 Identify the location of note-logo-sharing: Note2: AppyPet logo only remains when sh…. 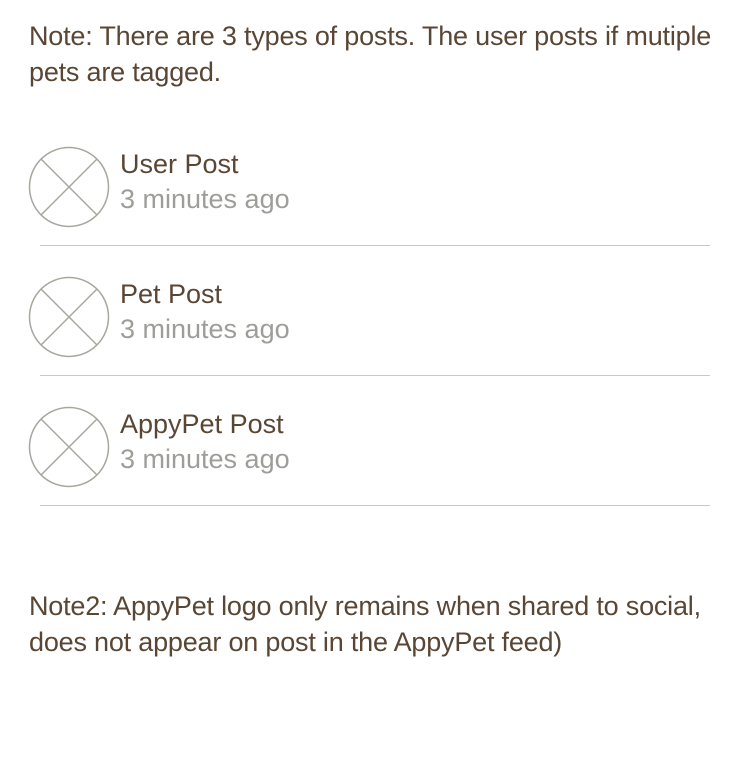
(365, 624).